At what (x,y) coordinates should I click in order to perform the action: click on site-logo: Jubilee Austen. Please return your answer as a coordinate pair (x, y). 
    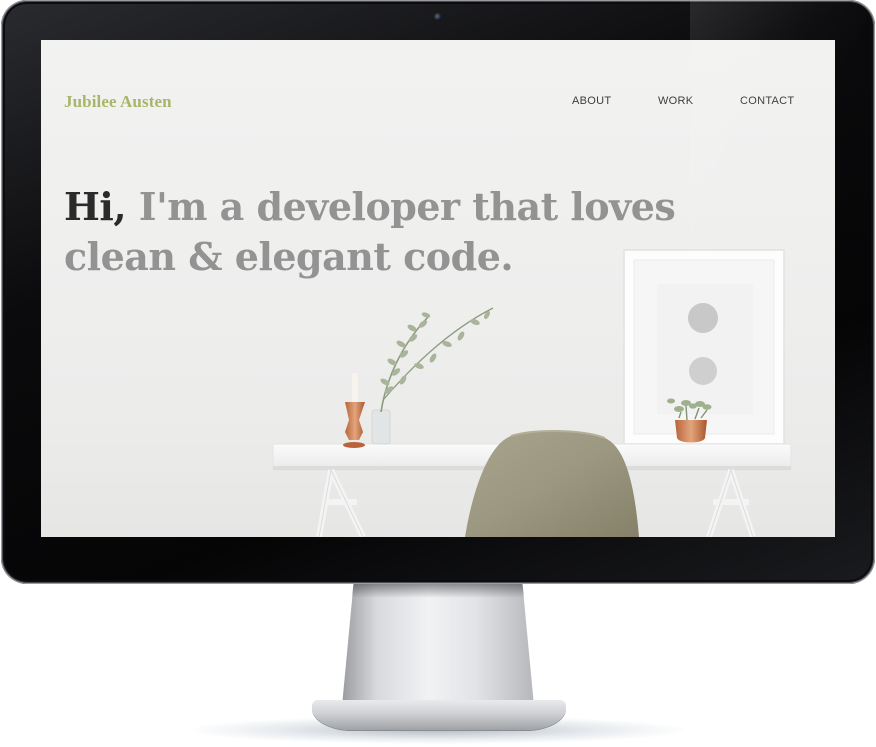
    Looking at the image, I should click on (118, 102).